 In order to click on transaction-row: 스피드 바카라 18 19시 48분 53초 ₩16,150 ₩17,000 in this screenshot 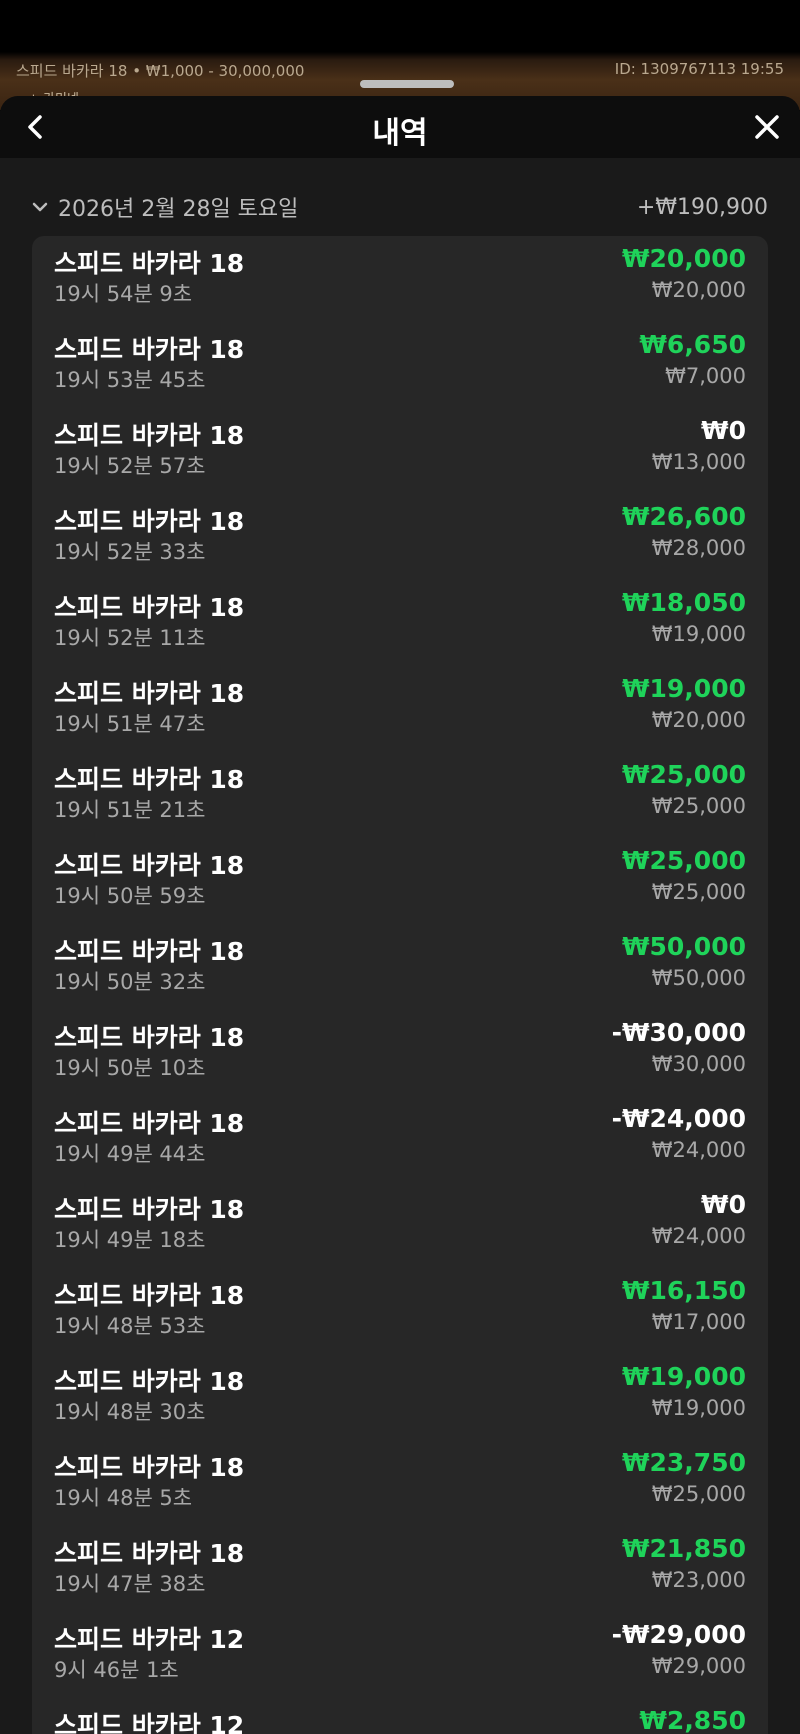, I will do `click(400, 1311)`.